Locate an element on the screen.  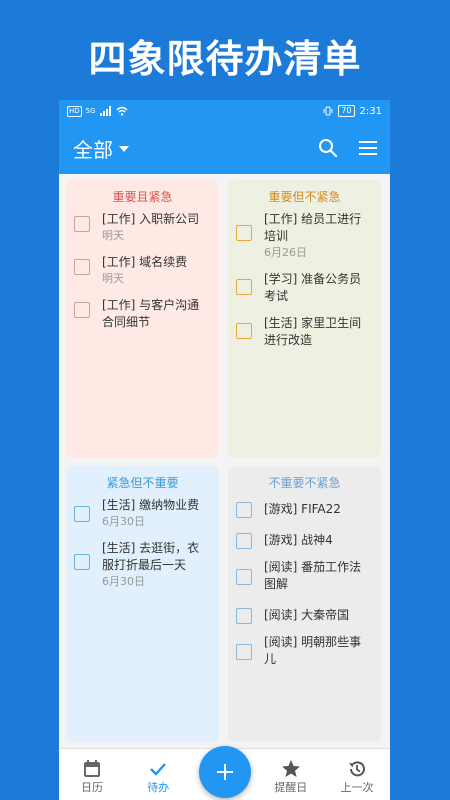
signal-label: 5G is located at coordinates (90, 111).